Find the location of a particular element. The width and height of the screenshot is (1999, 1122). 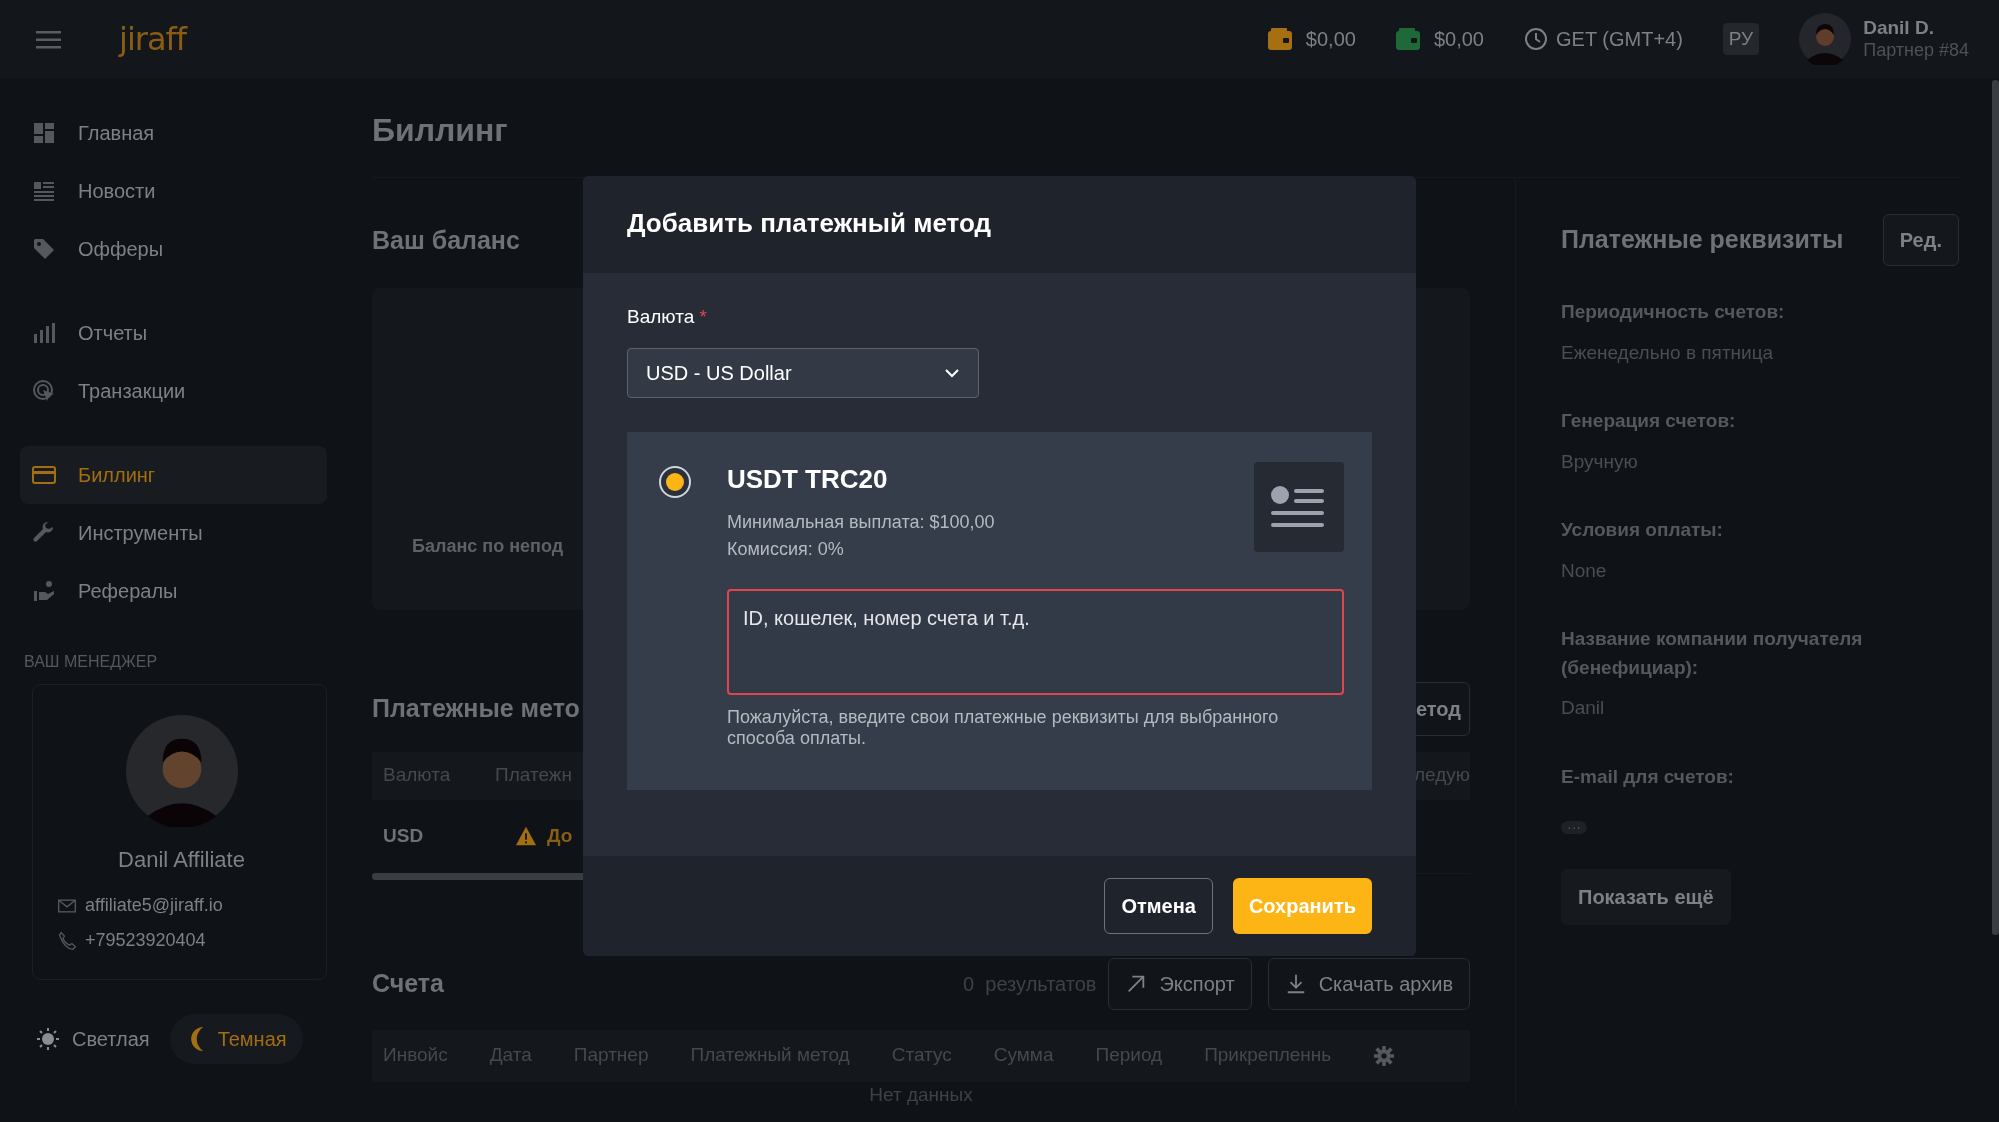

section-title: Счета is located at coordinates (408, 983).